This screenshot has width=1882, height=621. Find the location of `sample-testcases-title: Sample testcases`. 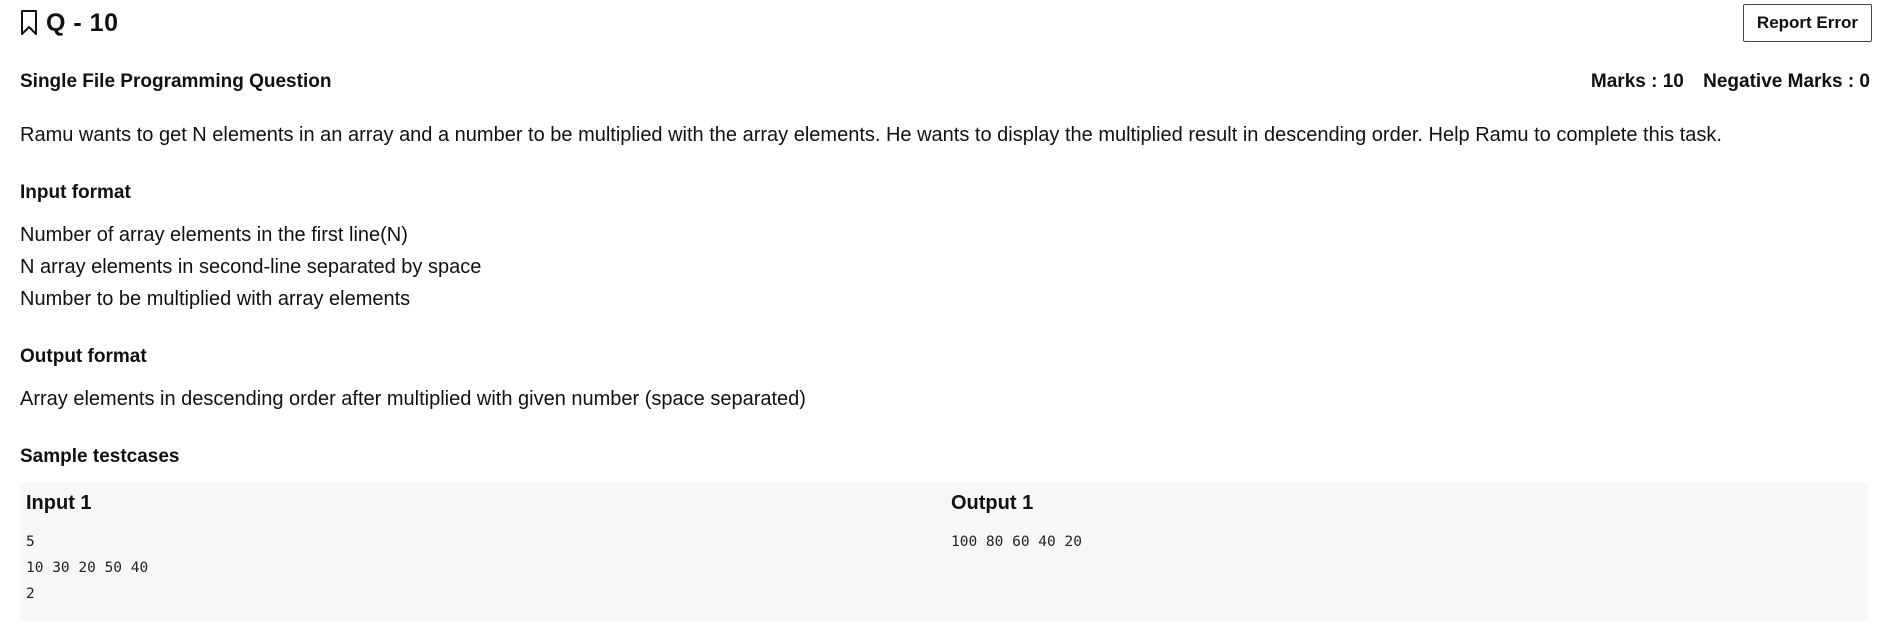

sample-testcases-title: Sample testcases is located at coordinates (100, 456).